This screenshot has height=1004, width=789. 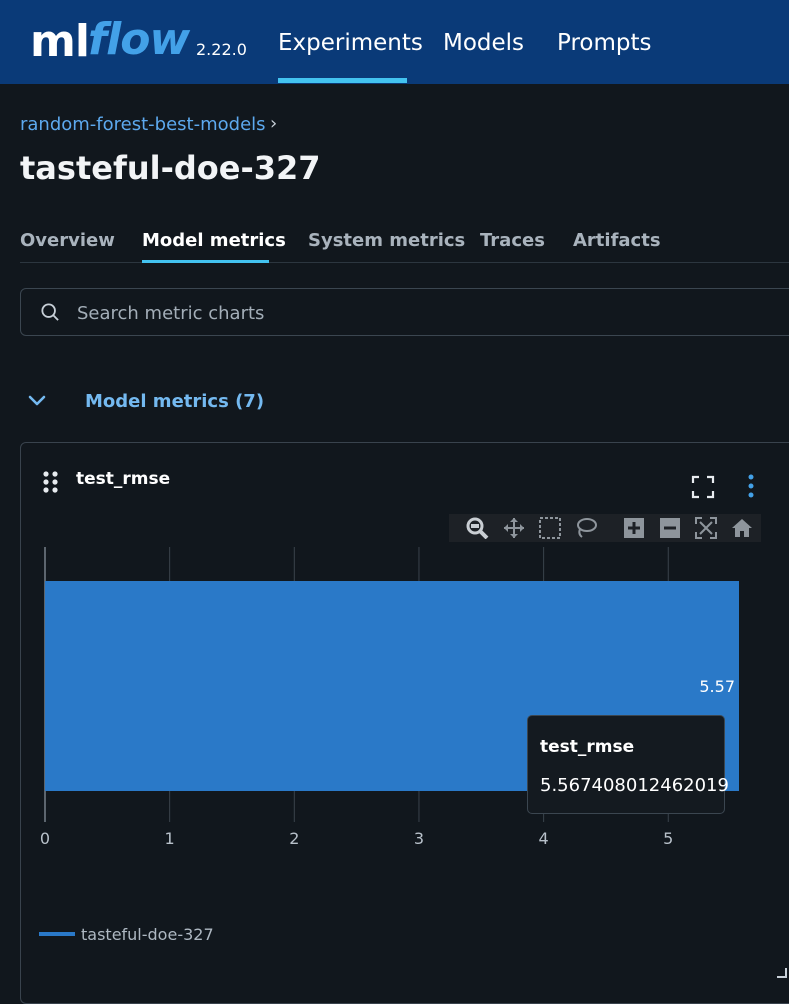 I want to click on x-tick-label: 0, so click(x=45, y=838).